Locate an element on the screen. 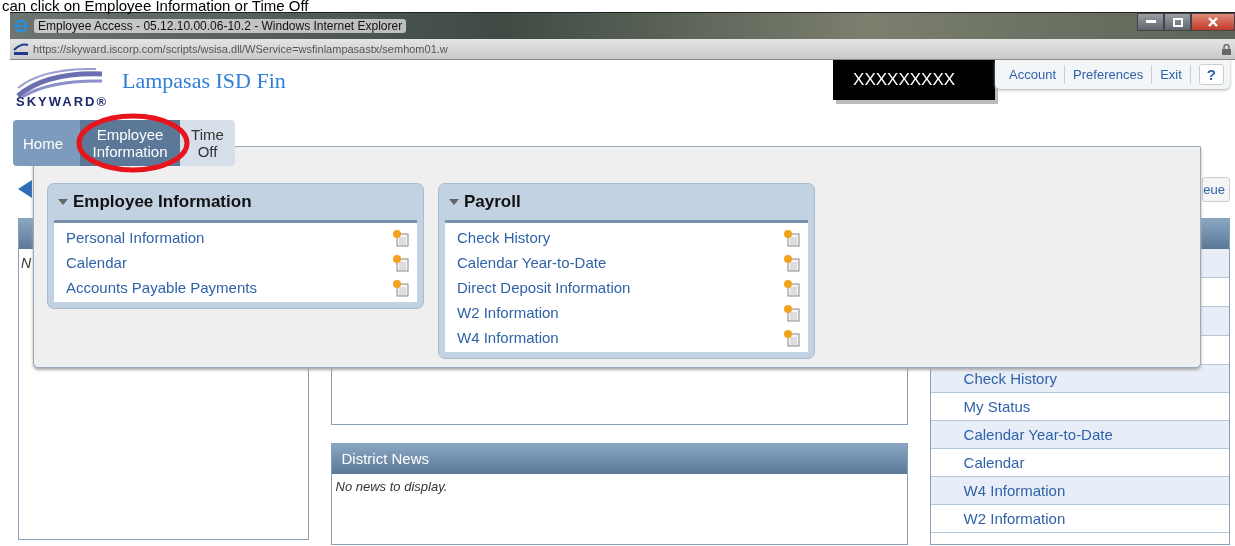  top-link: Preferences is located at coordinates (1109, 74).